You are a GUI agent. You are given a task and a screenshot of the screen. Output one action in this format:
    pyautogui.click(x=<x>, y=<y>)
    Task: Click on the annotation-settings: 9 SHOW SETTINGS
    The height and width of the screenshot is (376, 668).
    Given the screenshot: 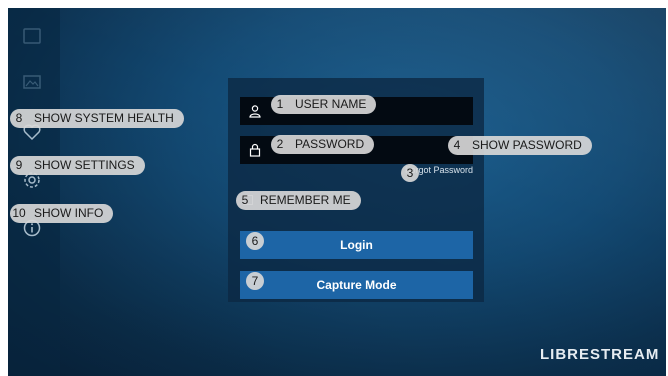 What is the action you would take?
    pyautogui.click(x=77, y=165)
    